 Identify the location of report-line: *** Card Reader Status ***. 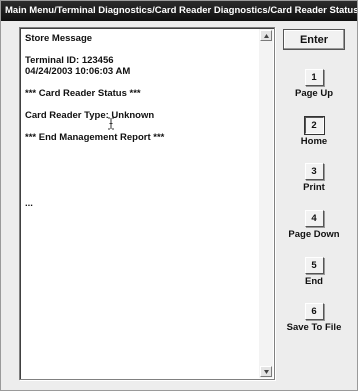
(83, 93).